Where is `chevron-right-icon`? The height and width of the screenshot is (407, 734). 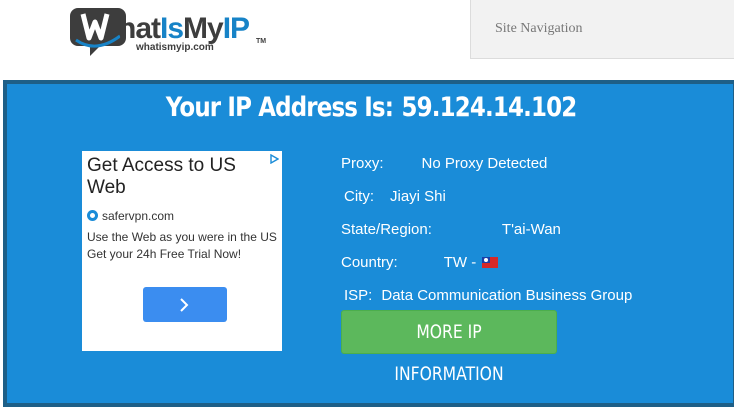 chevron-right-icon is located at coordinates (184, 305).